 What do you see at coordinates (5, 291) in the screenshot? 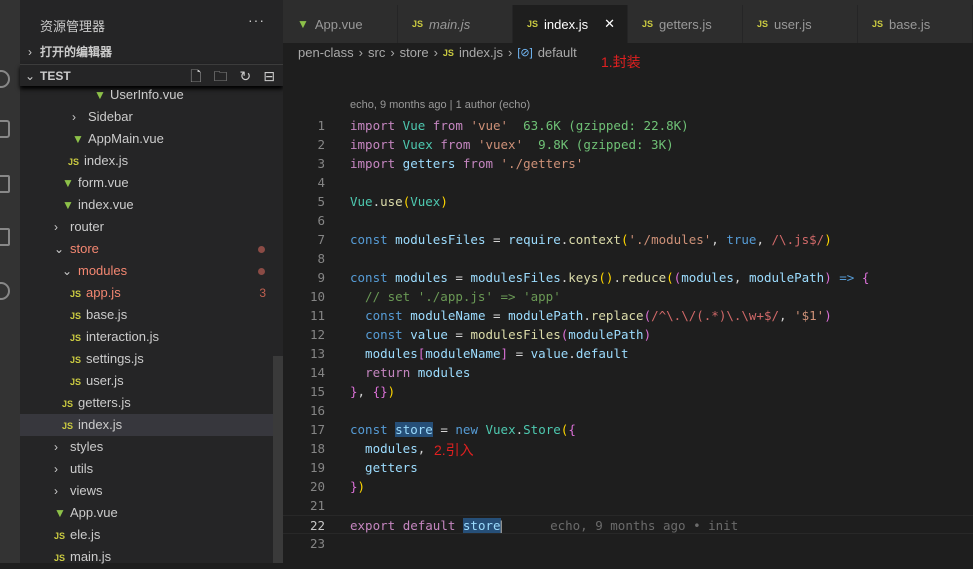
I see `remote-icon` at bounding box center [5, 291].